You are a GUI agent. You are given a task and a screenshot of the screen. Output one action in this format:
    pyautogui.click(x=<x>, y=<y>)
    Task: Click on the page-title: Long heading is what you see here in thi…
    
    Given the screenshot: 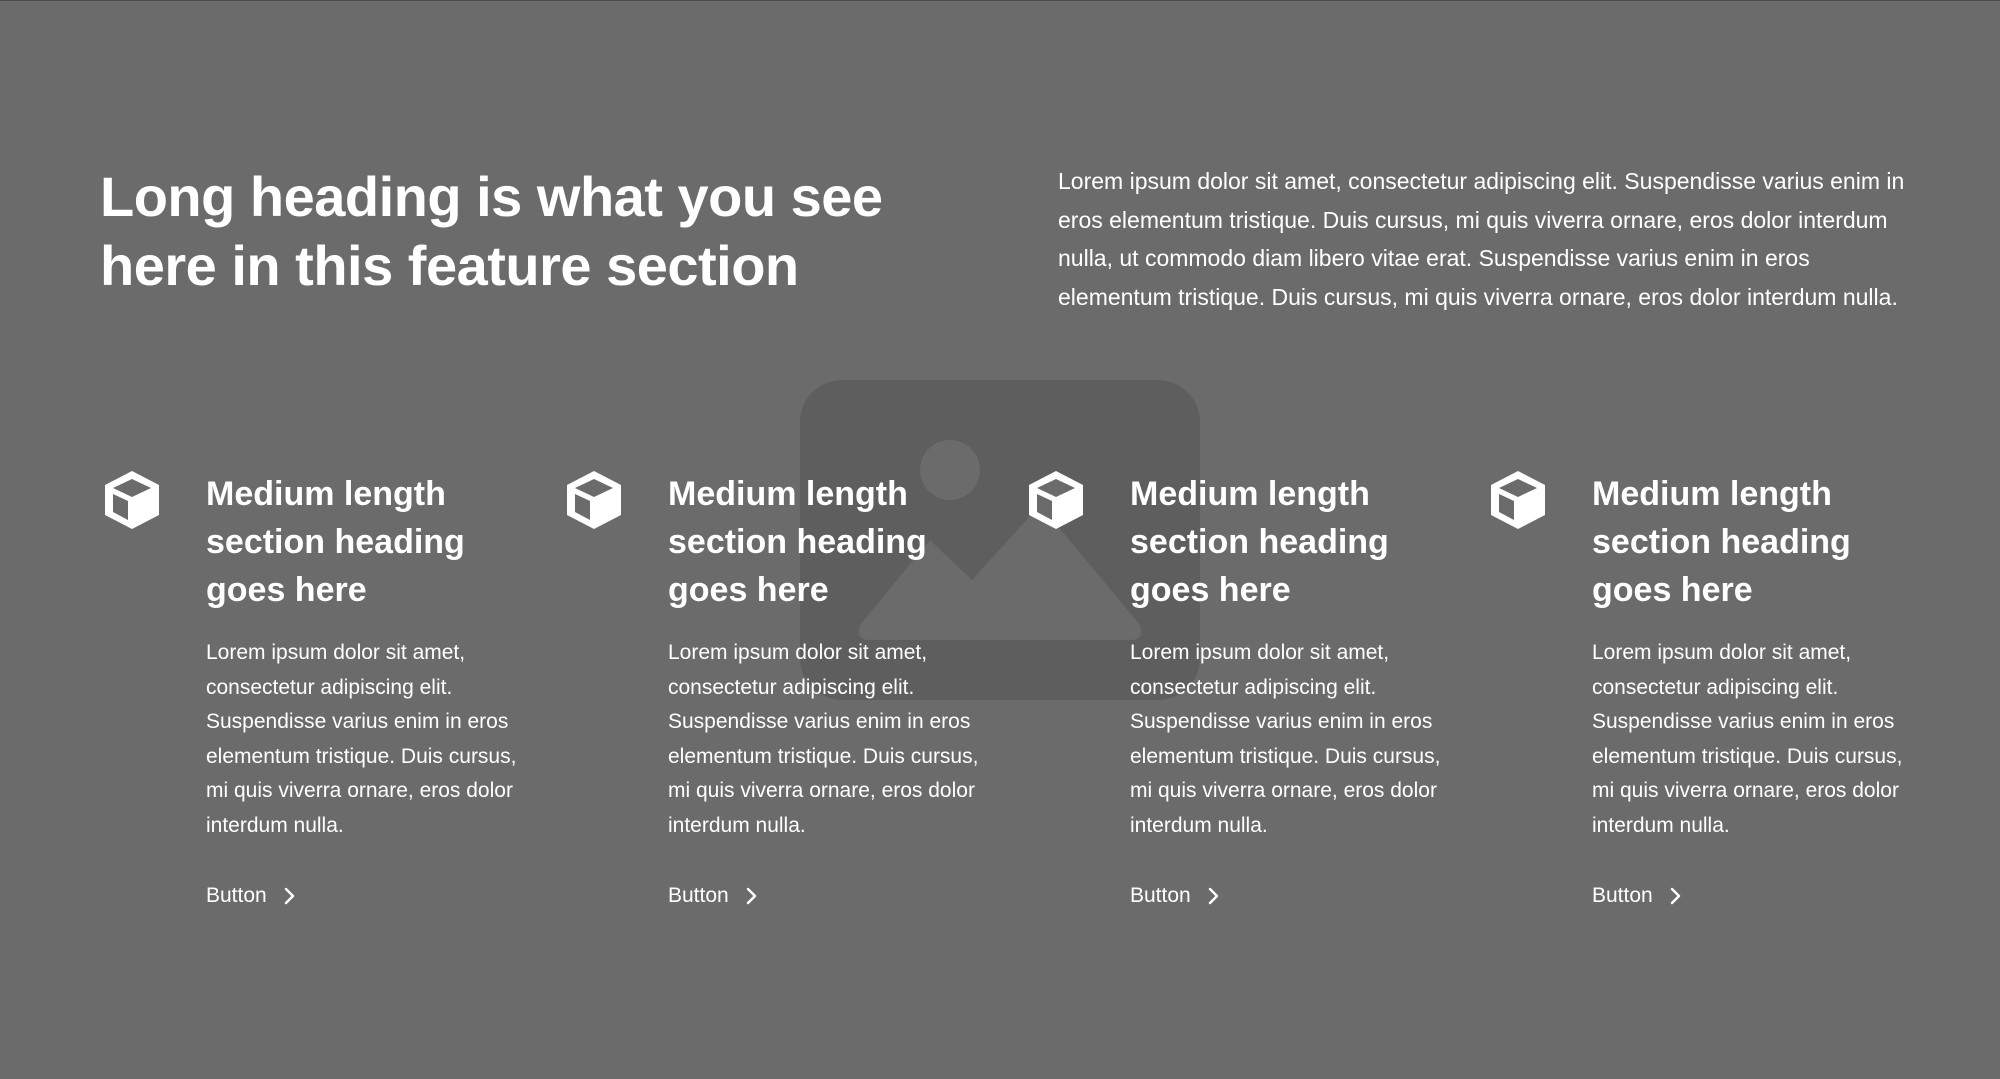 What is the action you would take?
    pyautogui.click(x=491, y=231)
    